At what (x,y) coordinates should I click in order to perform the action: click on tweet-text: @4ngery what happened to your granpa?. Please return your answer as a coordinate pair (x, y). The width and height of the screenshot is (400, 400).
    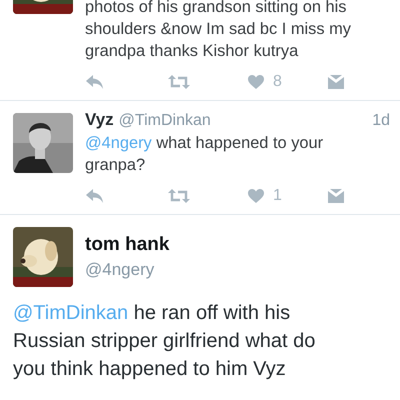
    Looking at the image, I should click on (204, 154).